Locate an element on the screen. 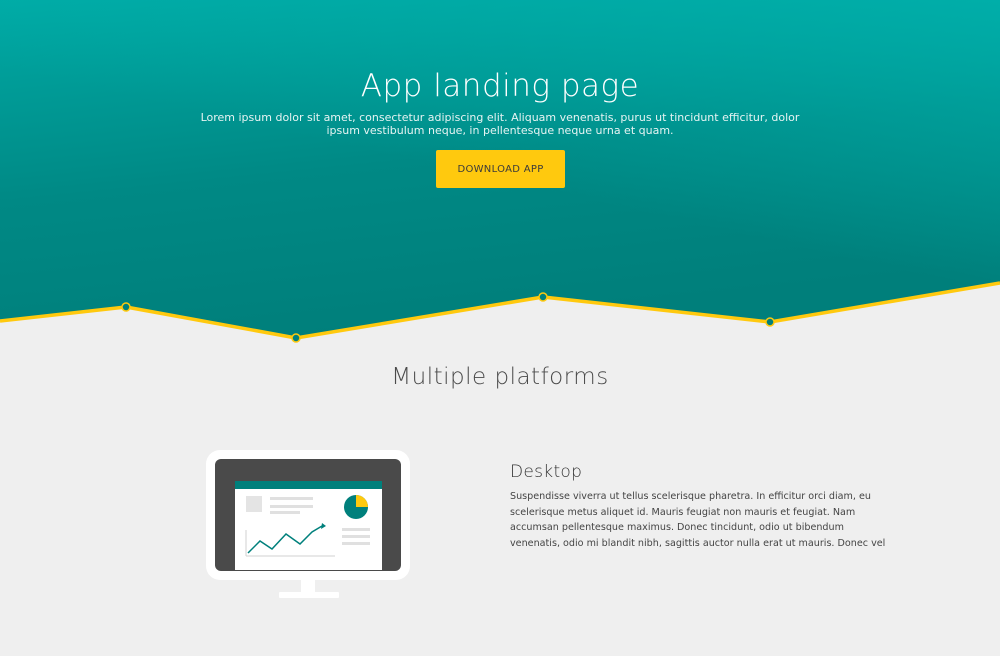 The image size is (1000, 656). download-app-button: DOWNLOAD APP is located at coordinates (500, 169).